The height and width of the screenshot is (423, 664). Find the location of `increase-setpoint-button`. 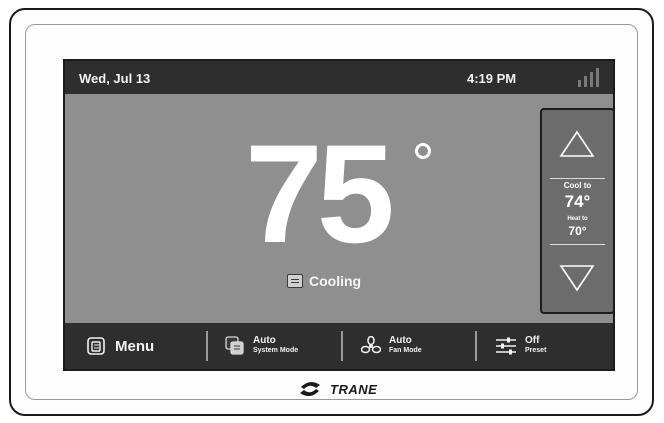

increase-setpoint-button is located at coordinates (577, 144).